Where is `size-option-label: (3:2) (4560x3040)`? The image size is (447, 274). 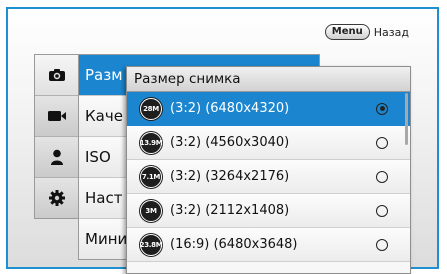
size-option-label: (3:2) (4560x3040) is located at coordinates (230, 142).